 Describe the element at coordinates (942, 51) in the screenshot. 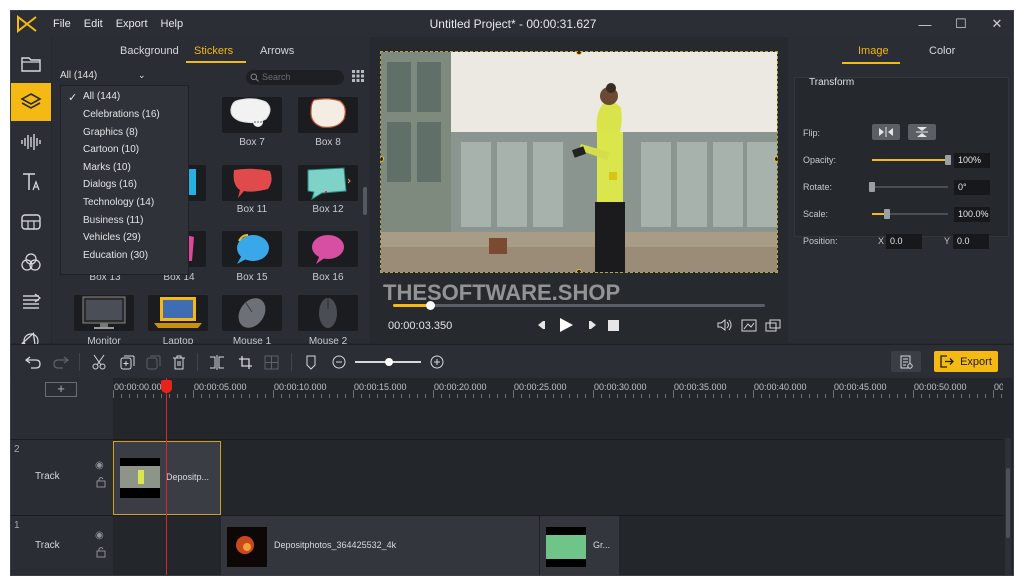

I see `tab-color: Color` at that location.